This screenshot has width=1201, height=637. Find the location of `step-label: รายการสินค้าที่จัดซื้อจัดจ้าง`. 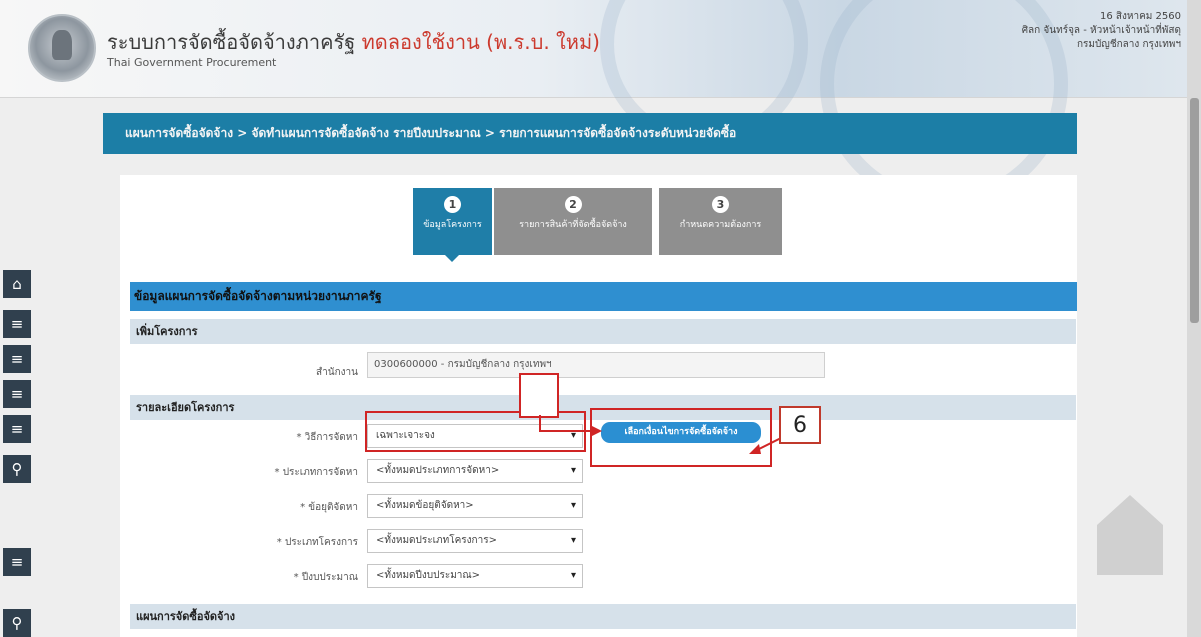

step-label: รายการสินค้าที่จัดซื้อจัดจ้าง is located at coordinates (573, 225).